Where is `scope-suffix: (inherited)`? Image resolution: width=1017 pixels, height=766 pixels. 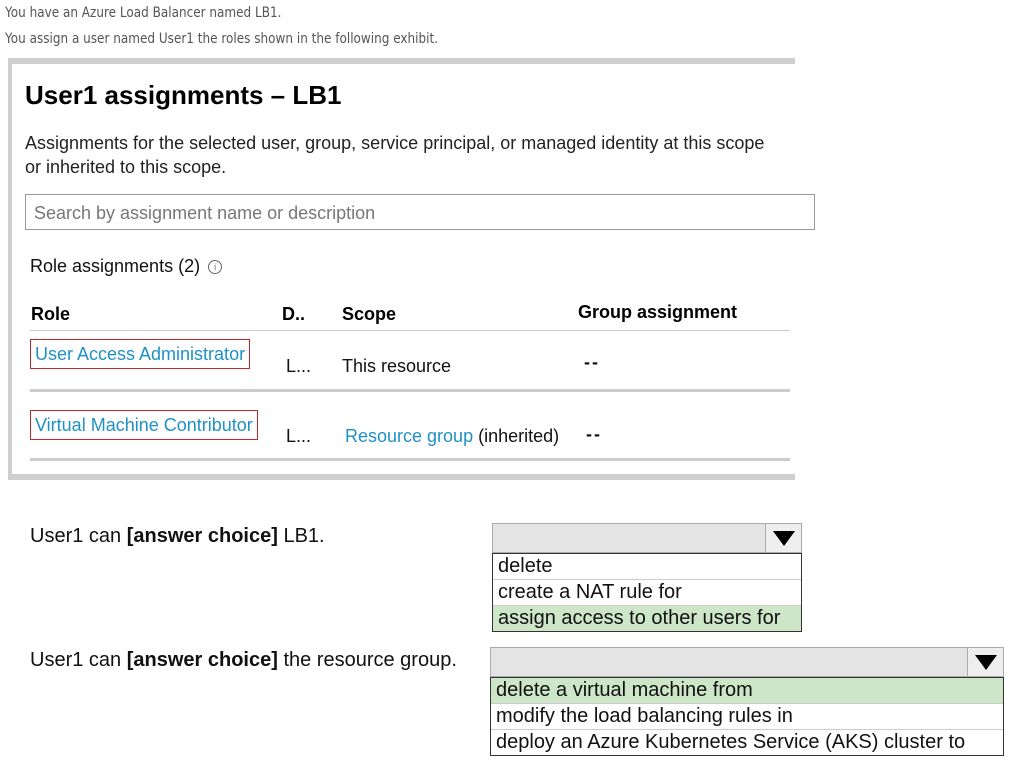
scope-suffix: (inherited) is located at coordinates (519, 436).